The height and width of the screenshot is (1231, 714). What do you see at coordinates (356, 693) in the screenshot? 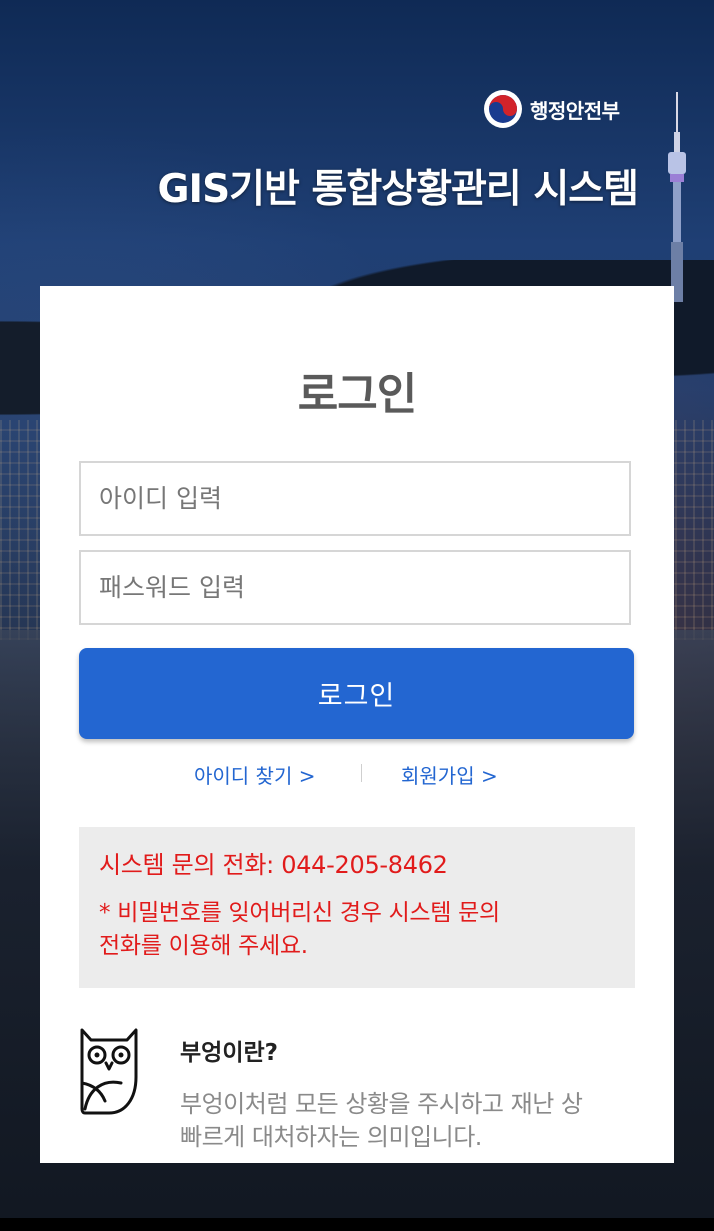
I see `login-button: 로그인` at bounding box center [356, 693].